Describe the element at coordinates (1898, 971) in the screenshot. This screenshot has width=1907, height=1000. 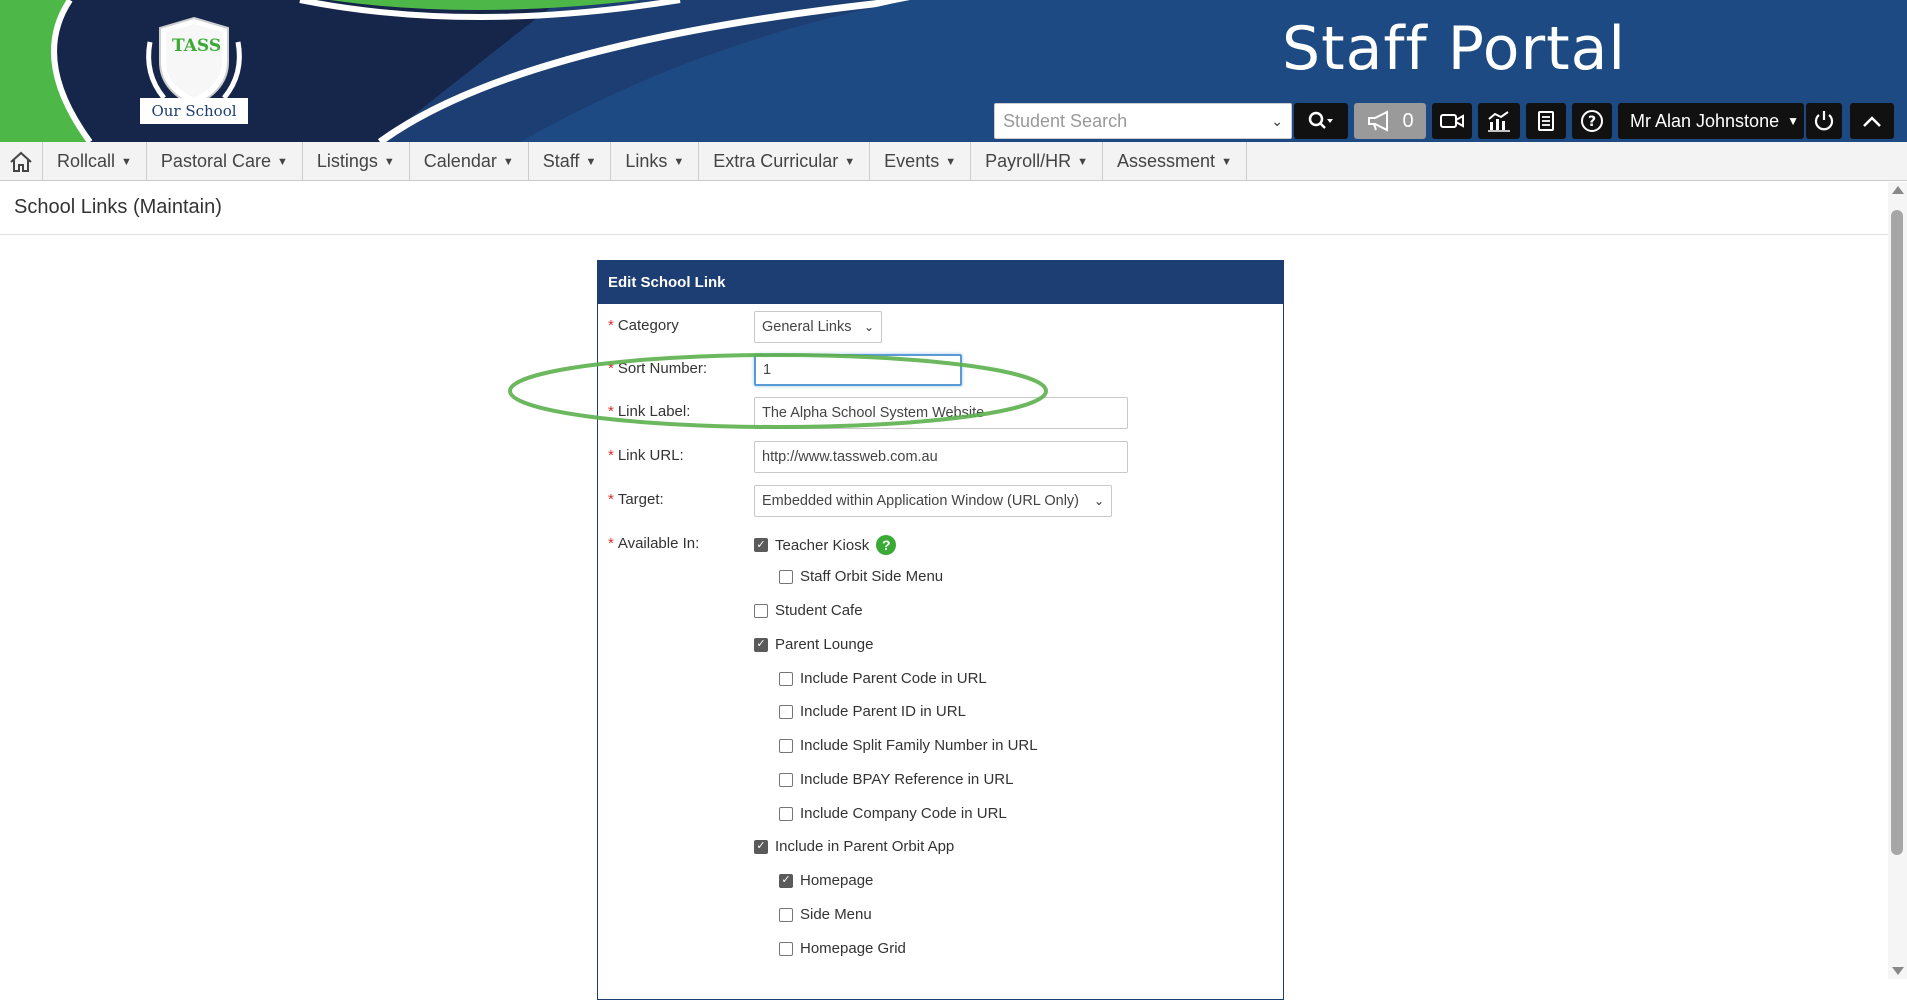
I see `scroll-down-arrow-icon` at that location.